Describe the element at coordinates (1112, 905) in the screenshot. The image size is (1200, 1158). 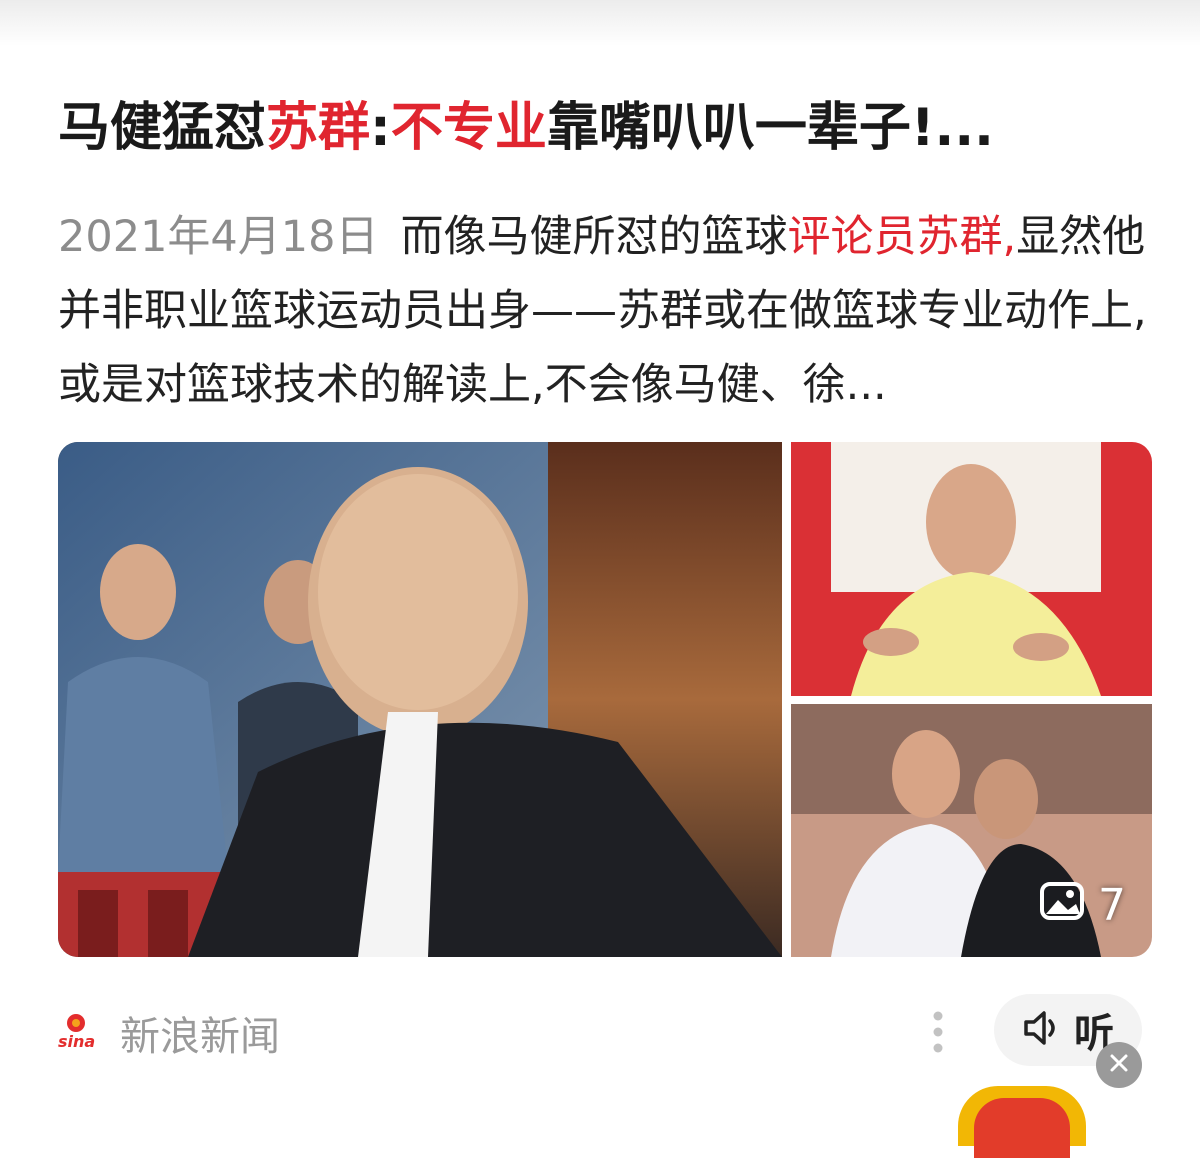
I see `image-count: 7` at that location.